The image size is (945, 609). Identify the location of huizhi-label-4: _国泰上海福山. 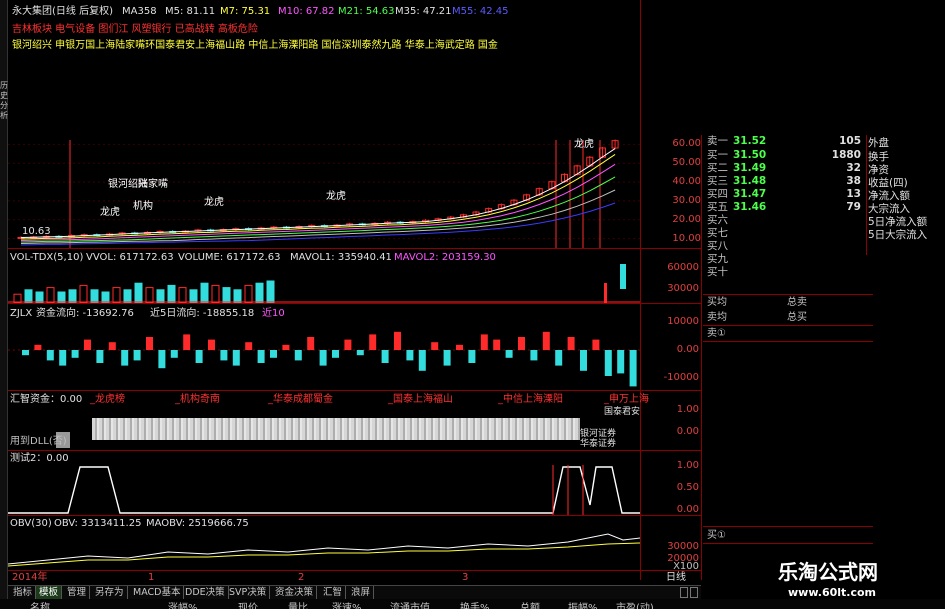
(420, 399).